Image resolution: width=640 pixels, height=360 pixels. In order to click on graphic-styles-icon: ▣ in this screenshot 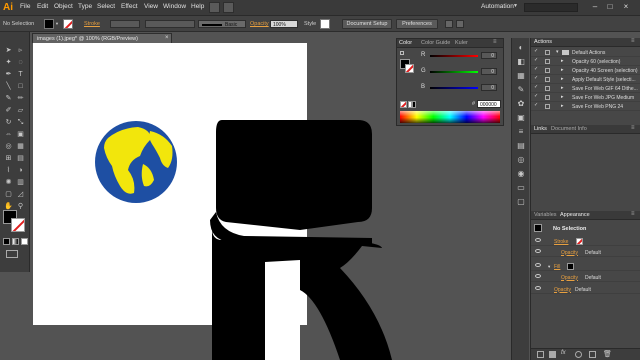, I will do `click(521, 118)`.